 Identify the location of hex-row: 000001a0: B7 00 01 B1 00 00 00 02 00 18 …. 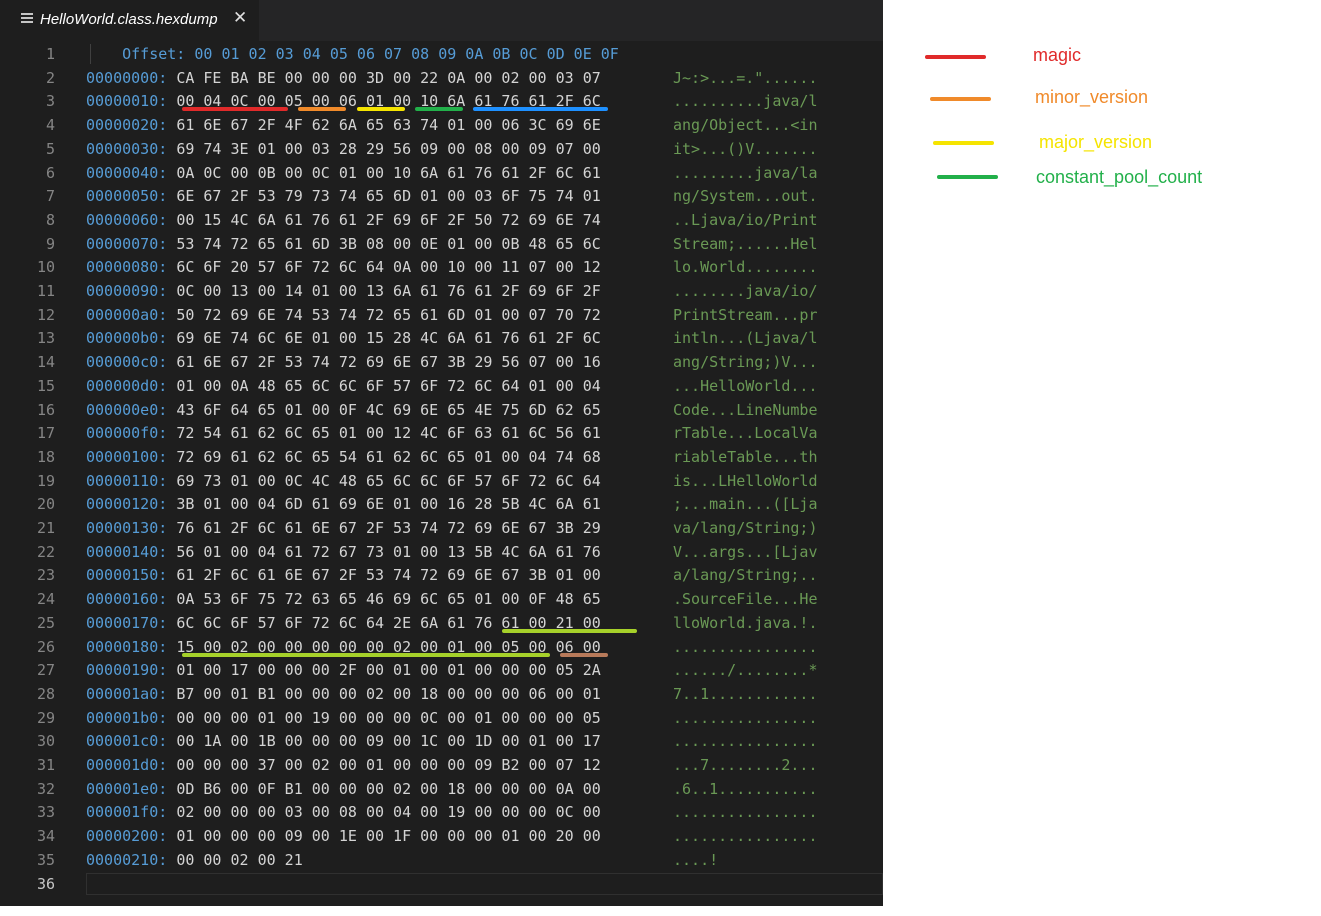
(343, 694).